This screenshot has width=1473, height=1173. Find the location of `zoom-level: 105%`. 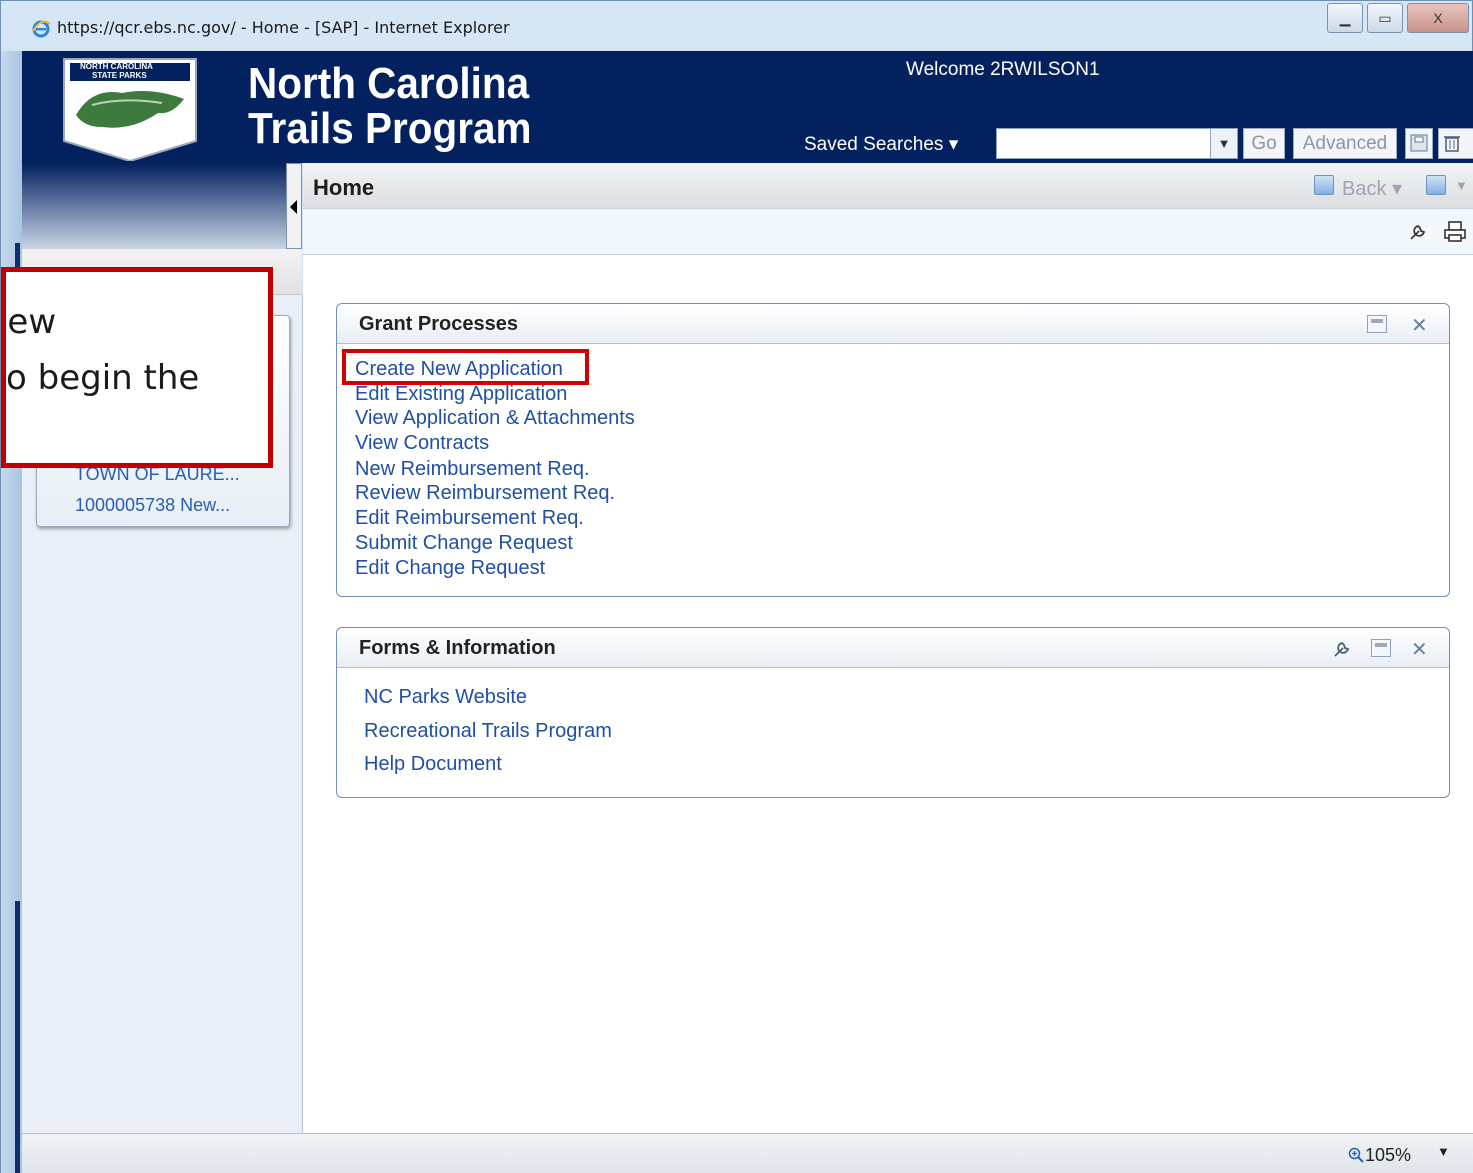

zoom-level: 105% is located at coordinates (1388, 1155).